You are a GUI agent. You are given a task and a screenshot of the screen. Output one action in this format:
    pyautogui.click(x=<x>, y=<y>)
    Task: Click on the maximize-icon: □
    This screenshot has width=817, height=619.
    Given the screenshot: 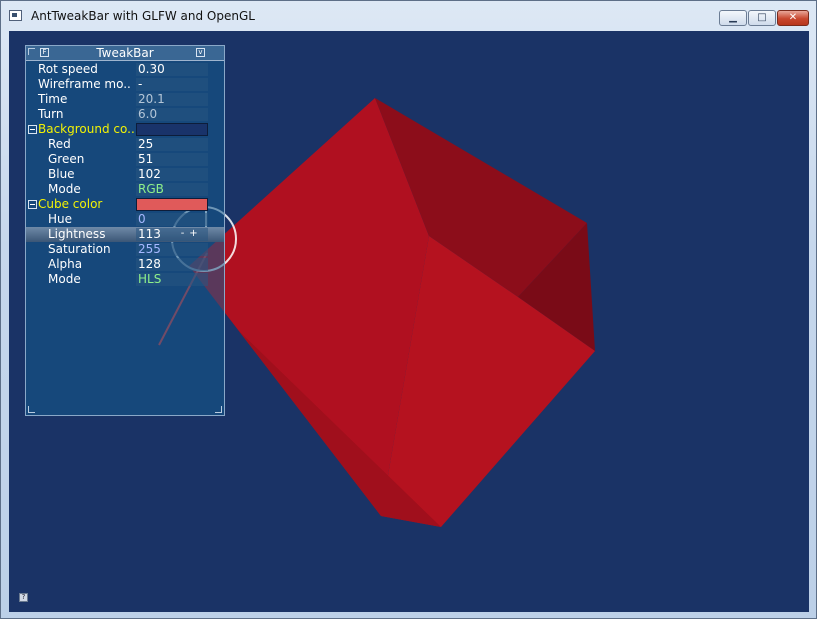 What is the action you would take?
    pyautogui.click(x=762, y=17)
    